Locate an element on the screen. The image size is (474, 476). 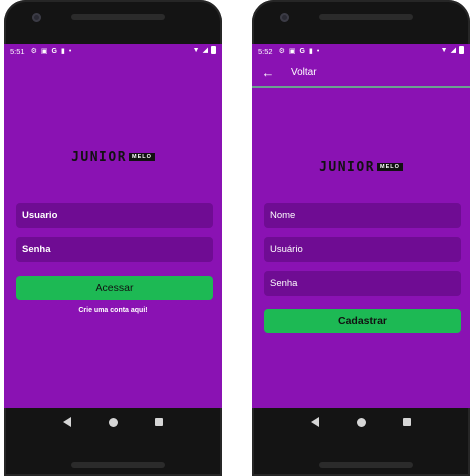
register-button: Cadastrar is located at coordinates (362, 321).